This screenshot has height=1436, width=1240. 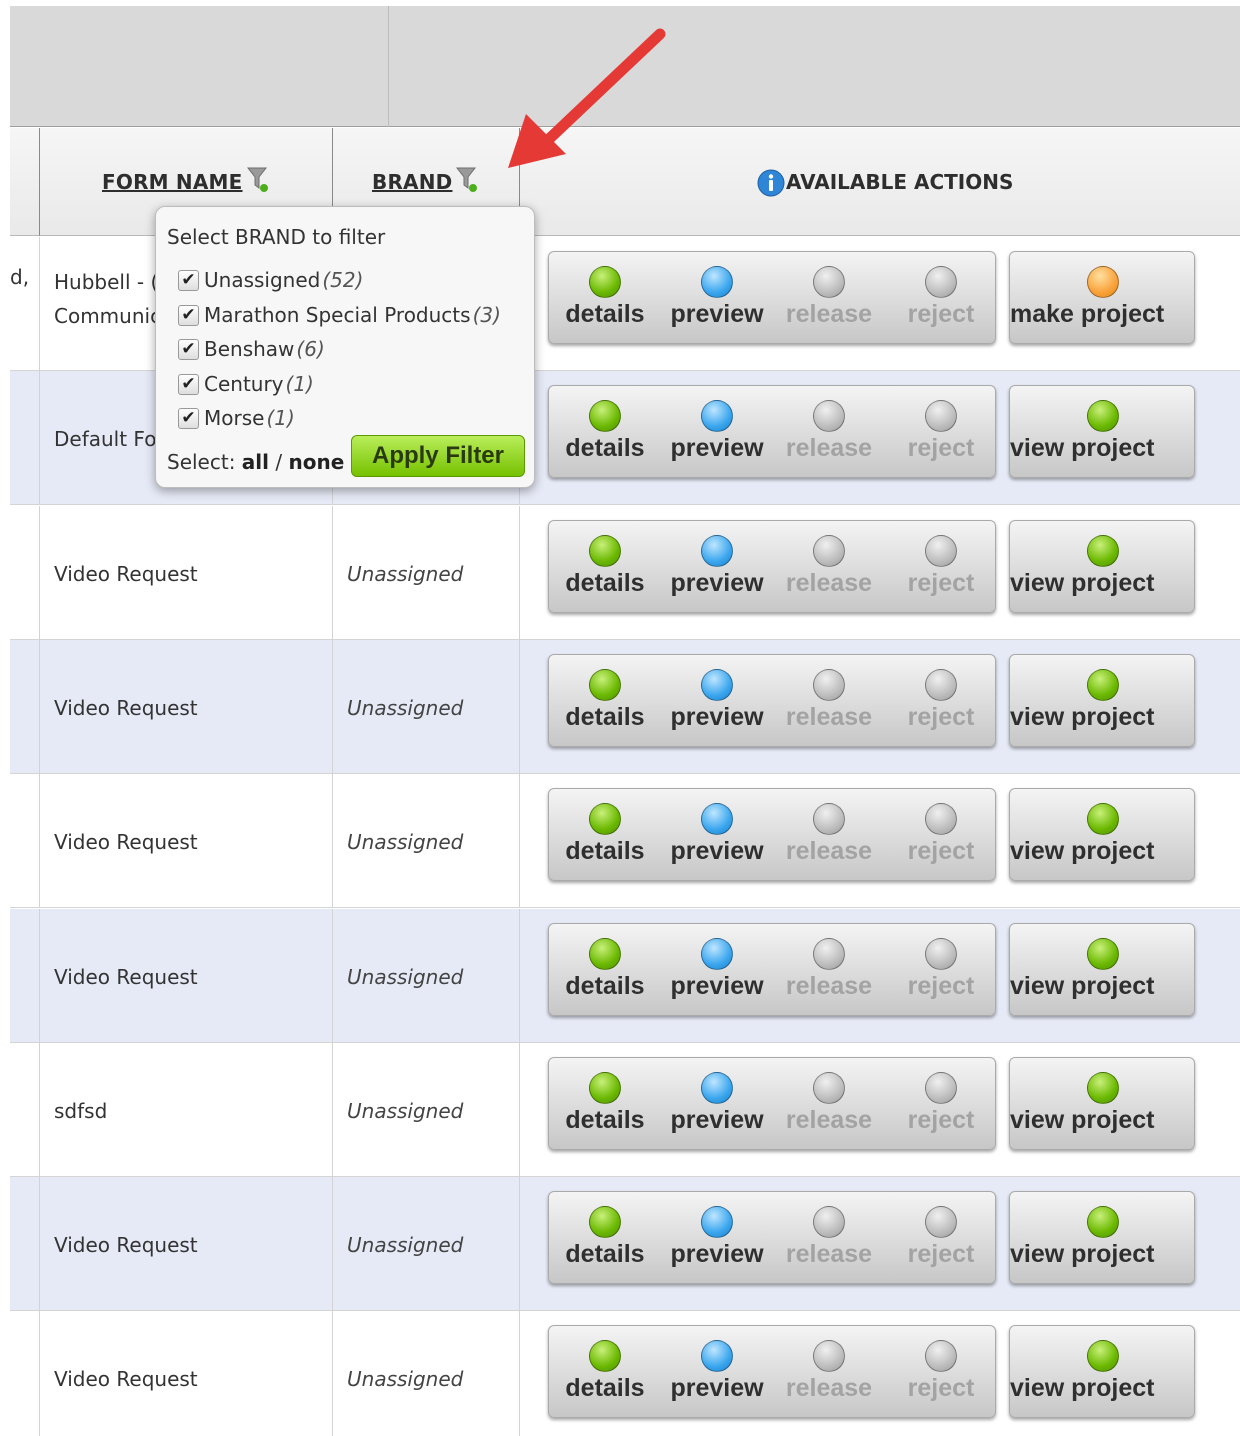 What do you see at coordinates (1102, 297) in the screenshot?
I see `project-button: make project` at bounding box center [1102, 297].